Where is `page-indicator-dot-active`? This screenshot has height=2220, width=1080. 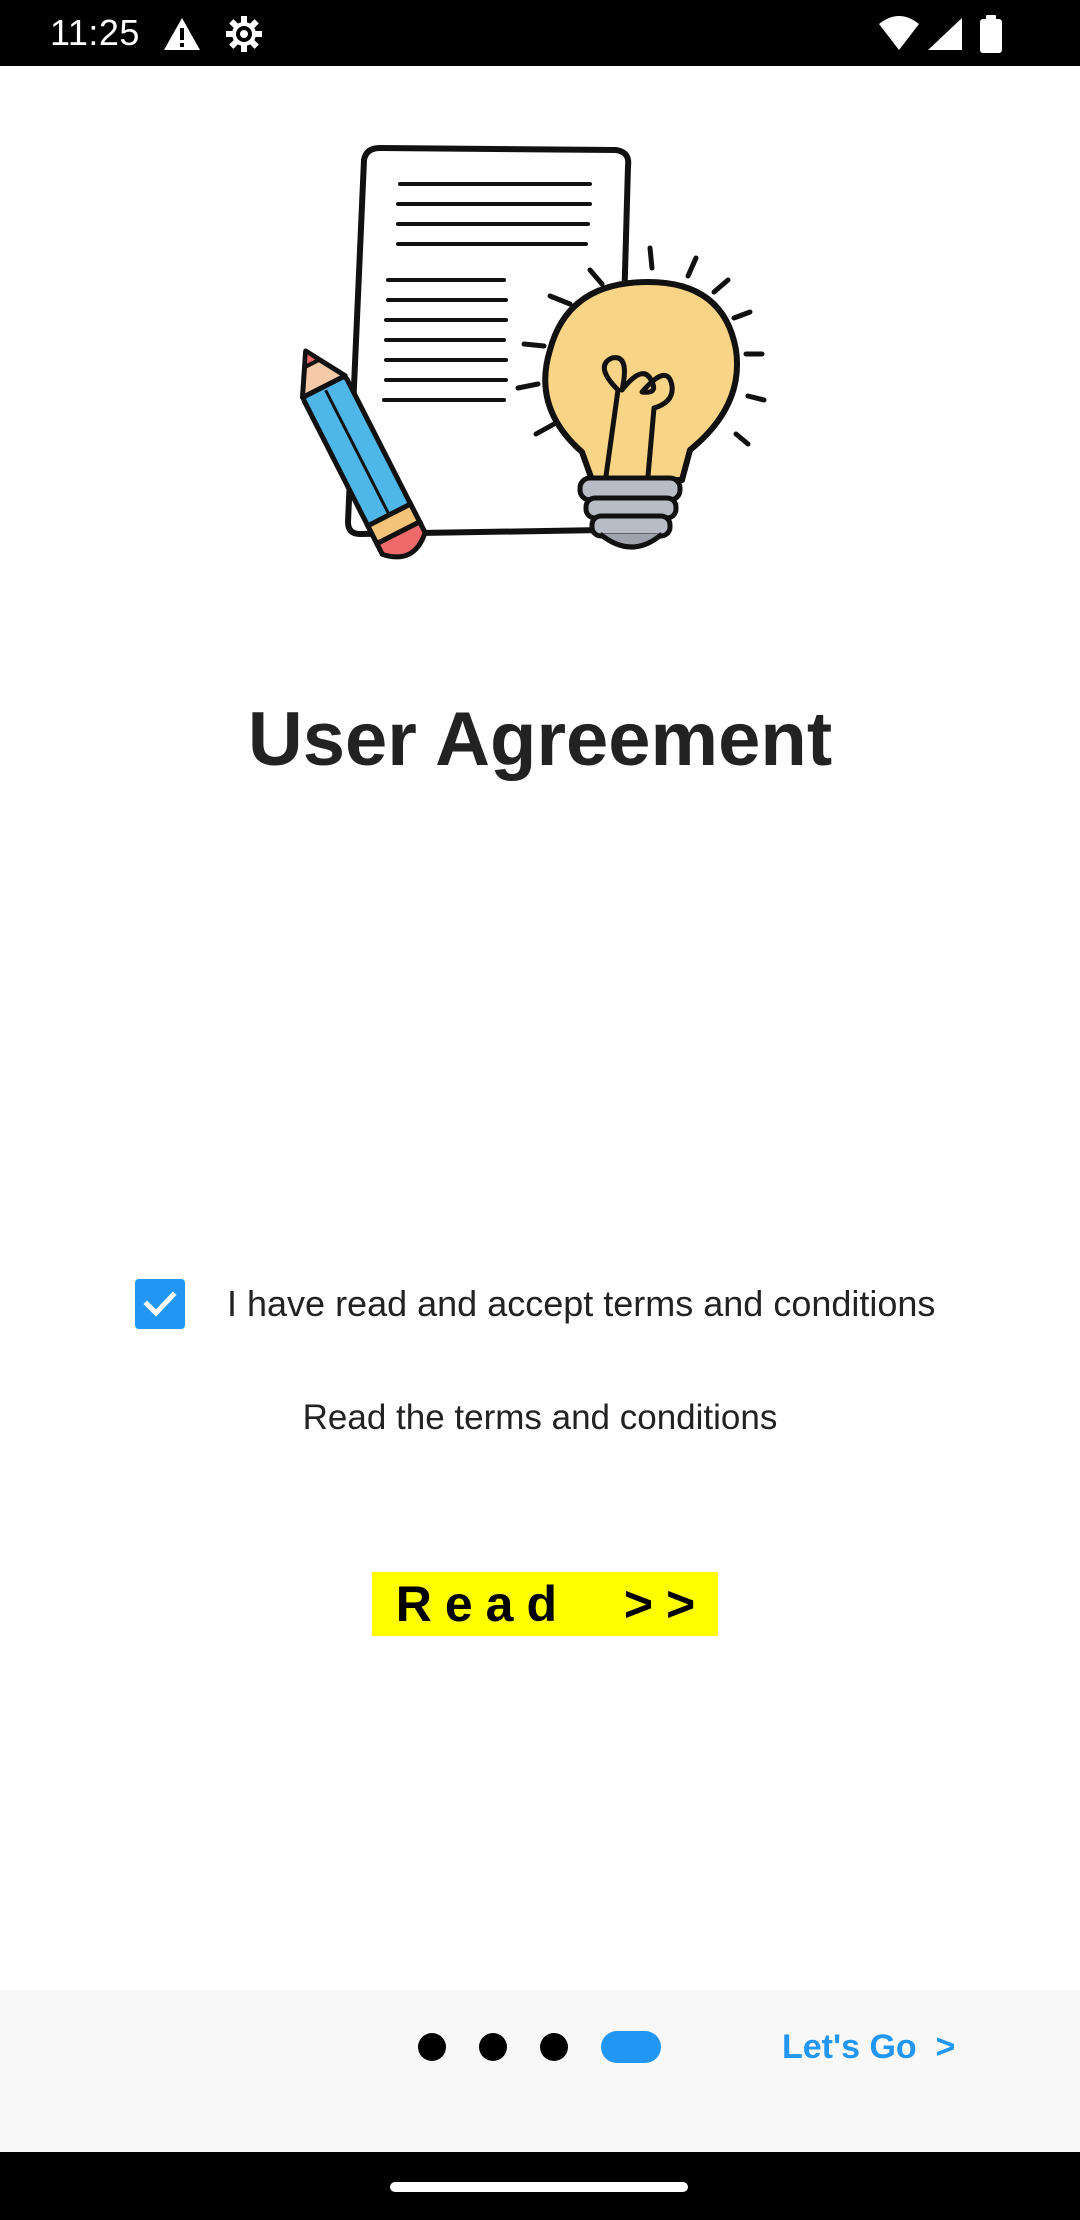
page-indicator-dot-active is located at coordinates (631, 2047).